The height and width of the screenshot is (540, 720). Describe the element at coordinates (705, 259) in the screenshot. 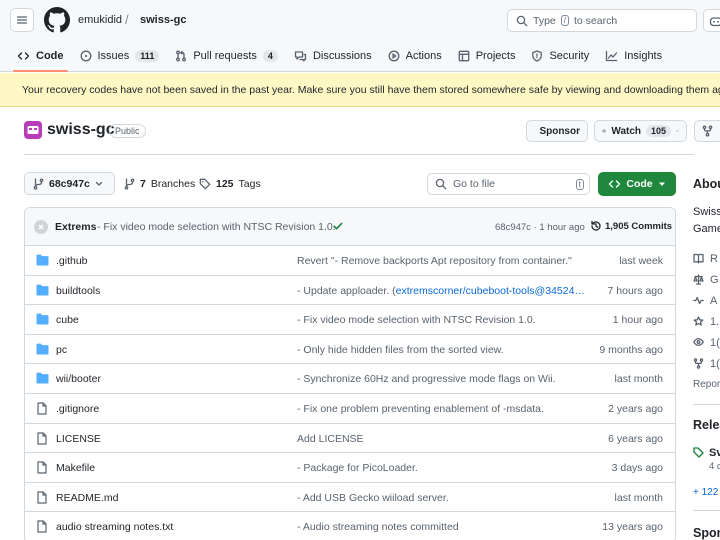

I see `readme-link: R` at that location.